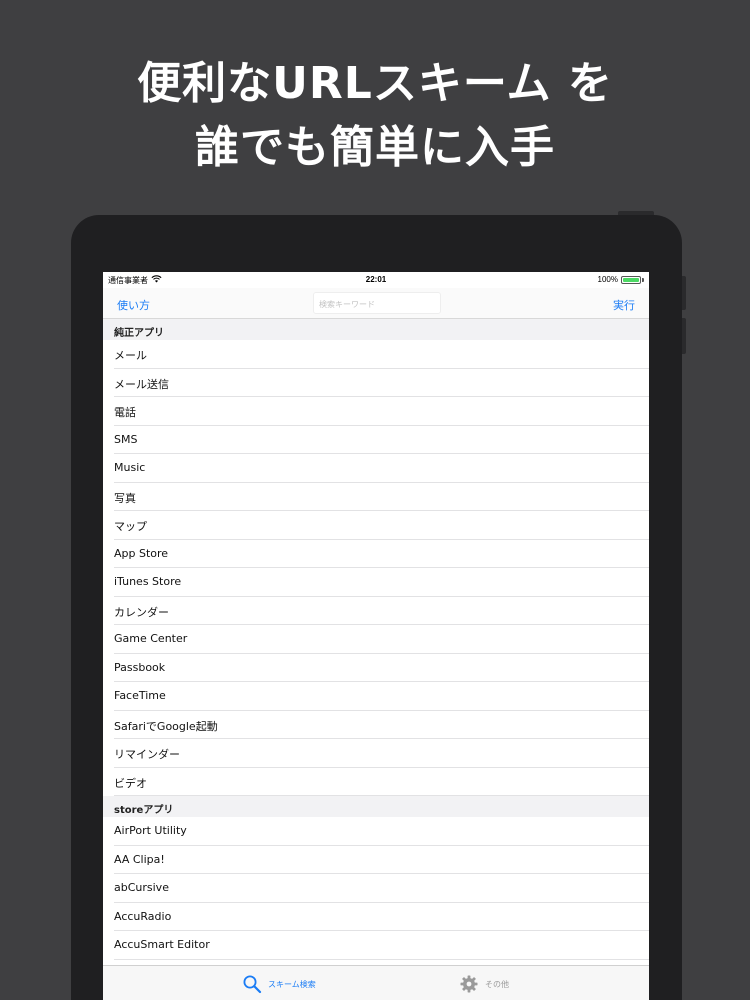  What do you see at coordinates (376, 917) in the screenshot?
I see `list-item: AccuRadio` at bounding box center [376, 917].